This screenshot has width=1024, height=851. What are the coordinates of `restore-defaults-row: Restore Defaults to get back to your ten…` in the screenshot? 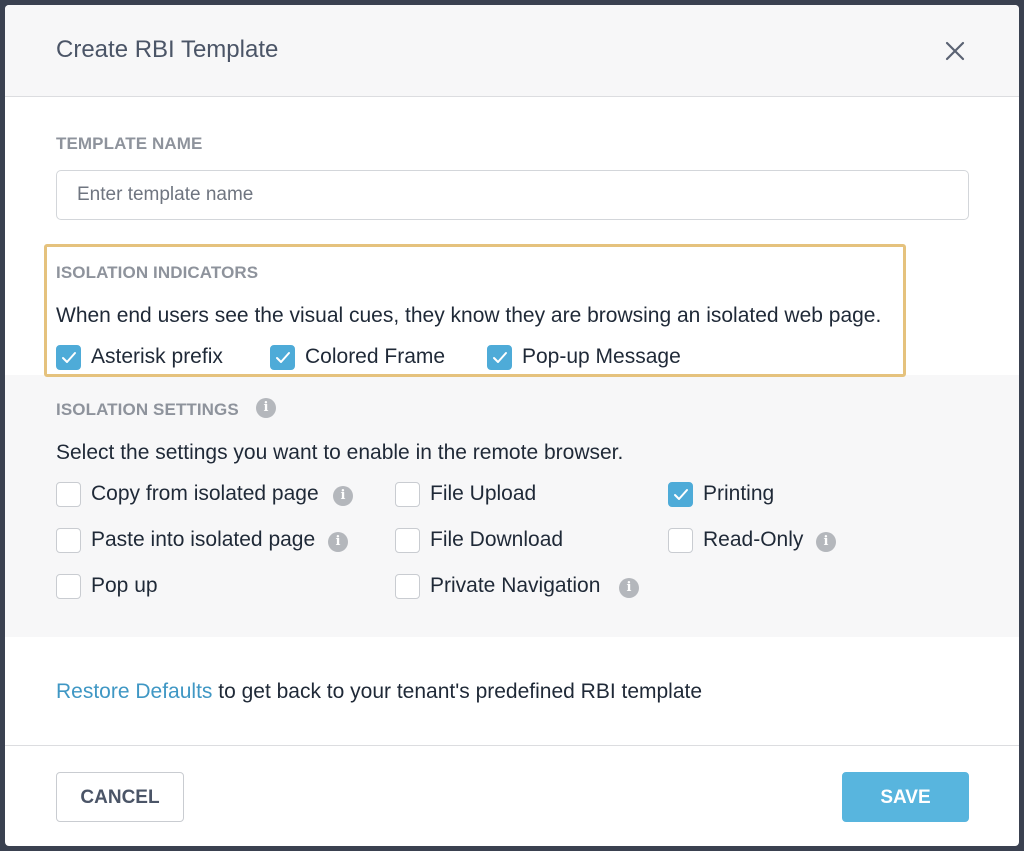 It's located at (379, 692).